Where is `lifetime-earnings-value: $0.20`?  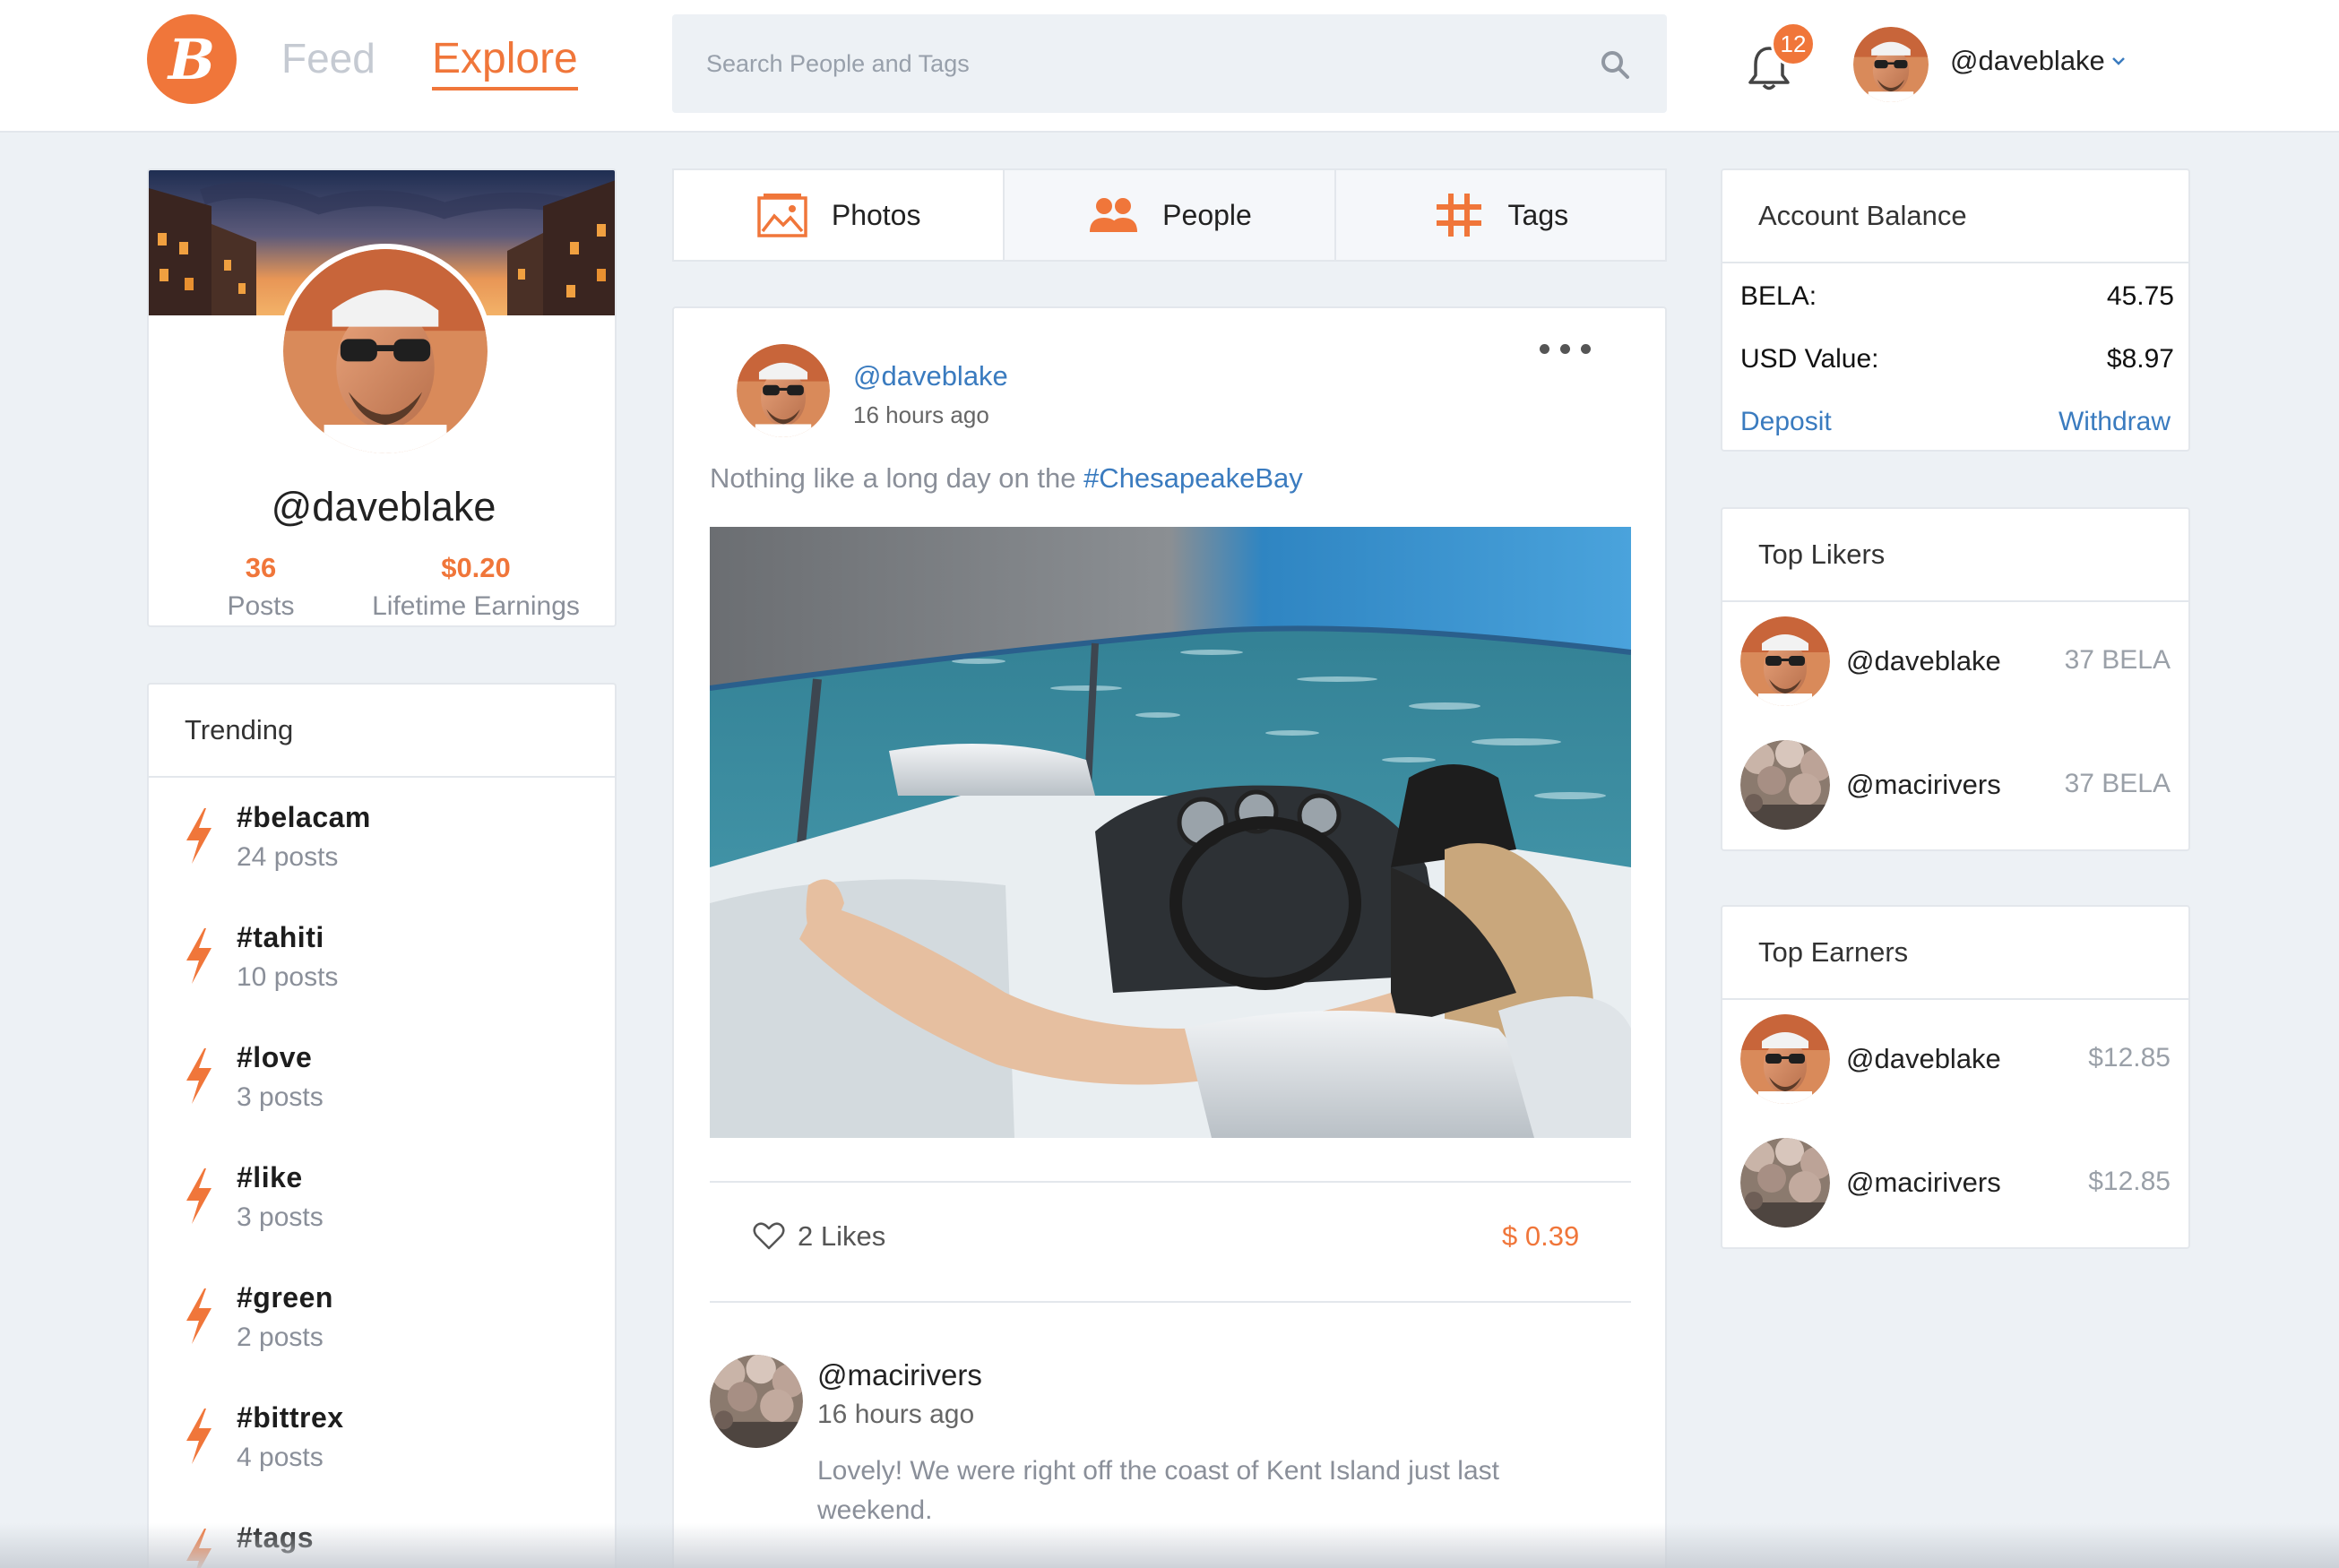 lifetime-earnings-value: $0.20 is located at coordinates (476, 568).